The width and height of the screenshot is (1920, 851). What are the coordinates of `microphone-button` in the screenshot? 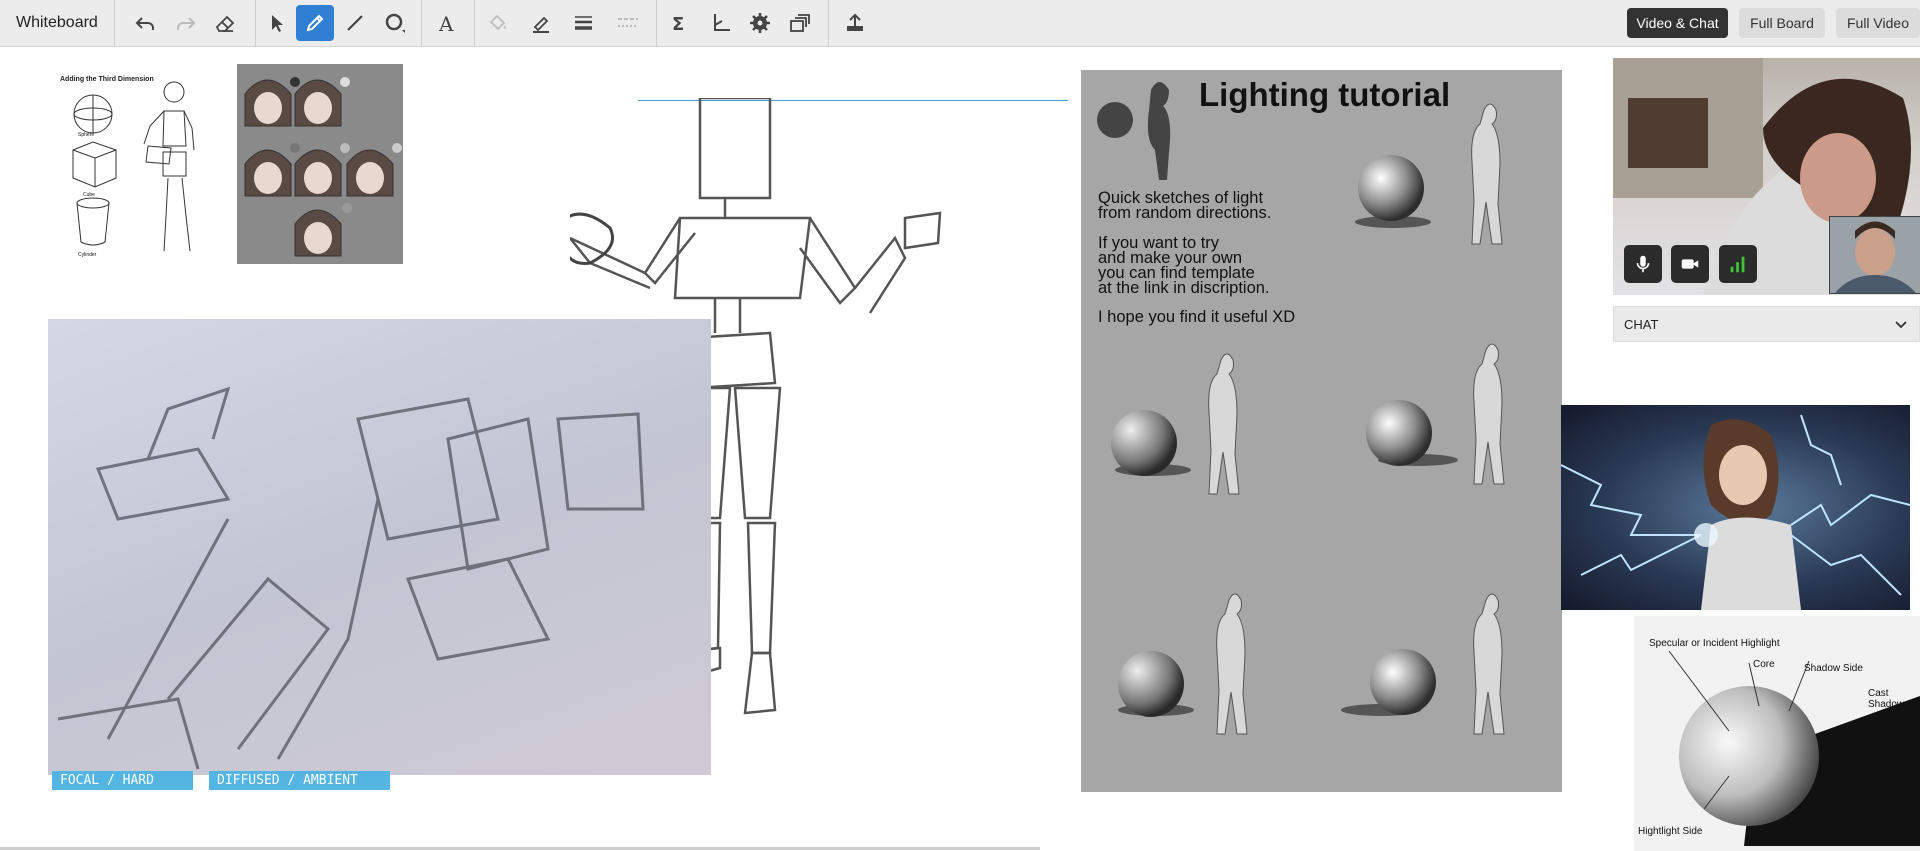 It's located at (1643, 264).